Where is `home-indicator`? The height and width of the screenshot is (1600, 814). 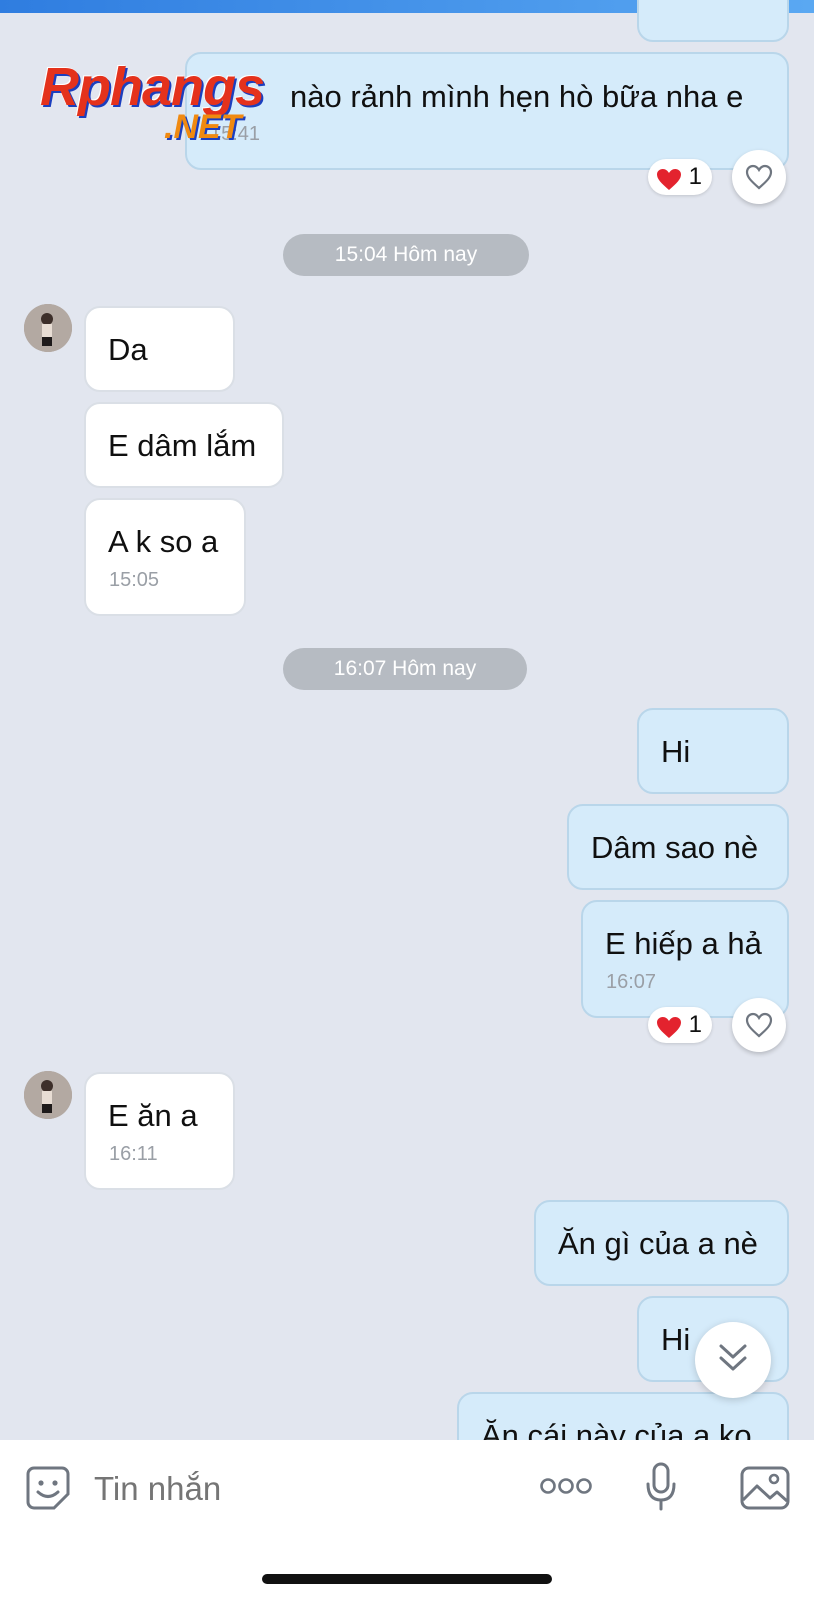
home-indicator is located at coordinates (407, 1579).